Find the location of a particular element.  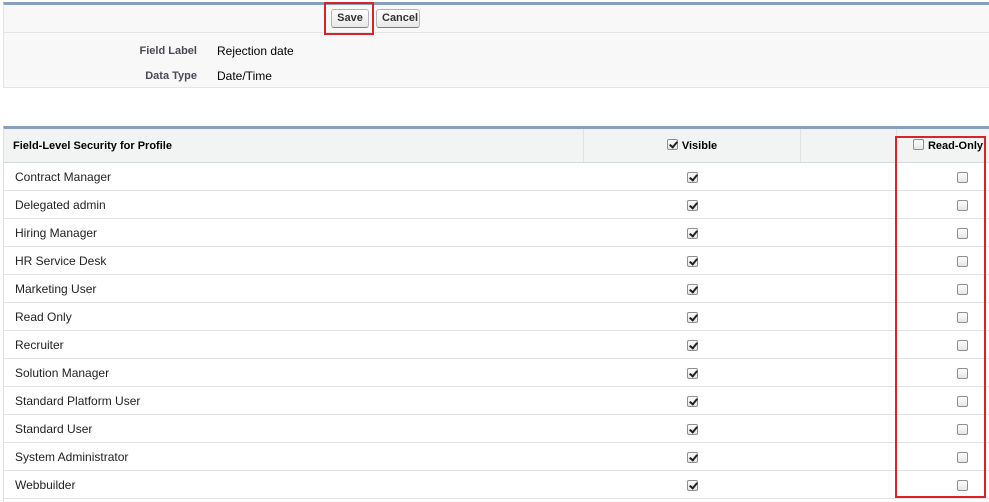

profile-name: Recruiter is located at coordinates (294, 344).